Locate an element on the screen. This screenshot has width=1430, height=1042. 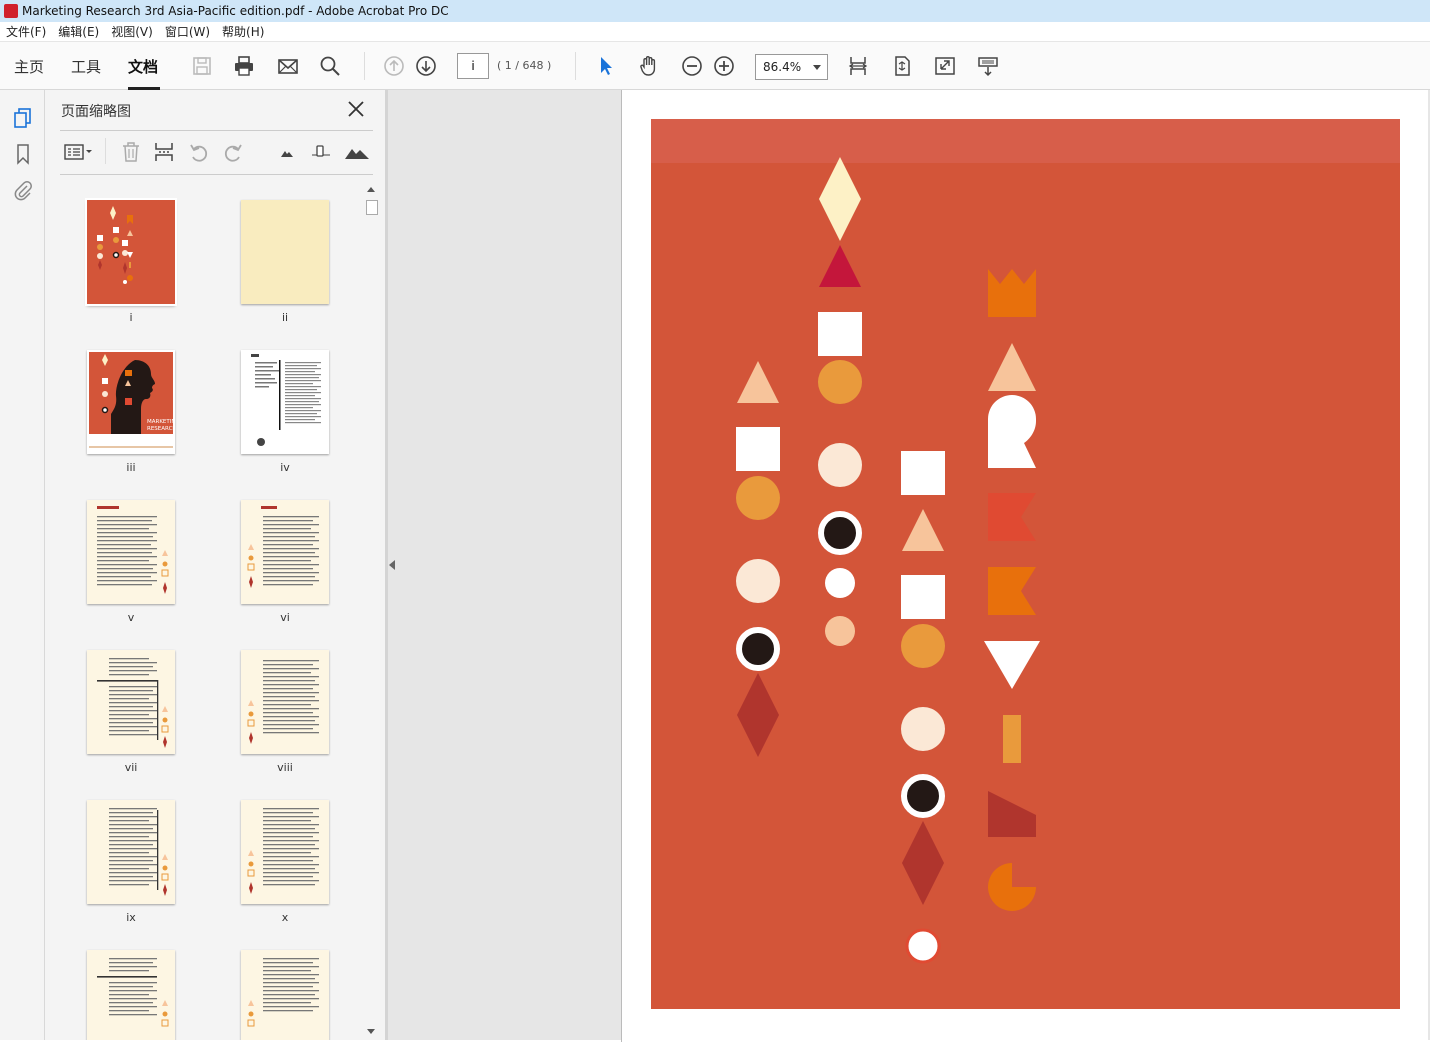
menu-window: 窗口(W) is located at coordinates (187, 31).